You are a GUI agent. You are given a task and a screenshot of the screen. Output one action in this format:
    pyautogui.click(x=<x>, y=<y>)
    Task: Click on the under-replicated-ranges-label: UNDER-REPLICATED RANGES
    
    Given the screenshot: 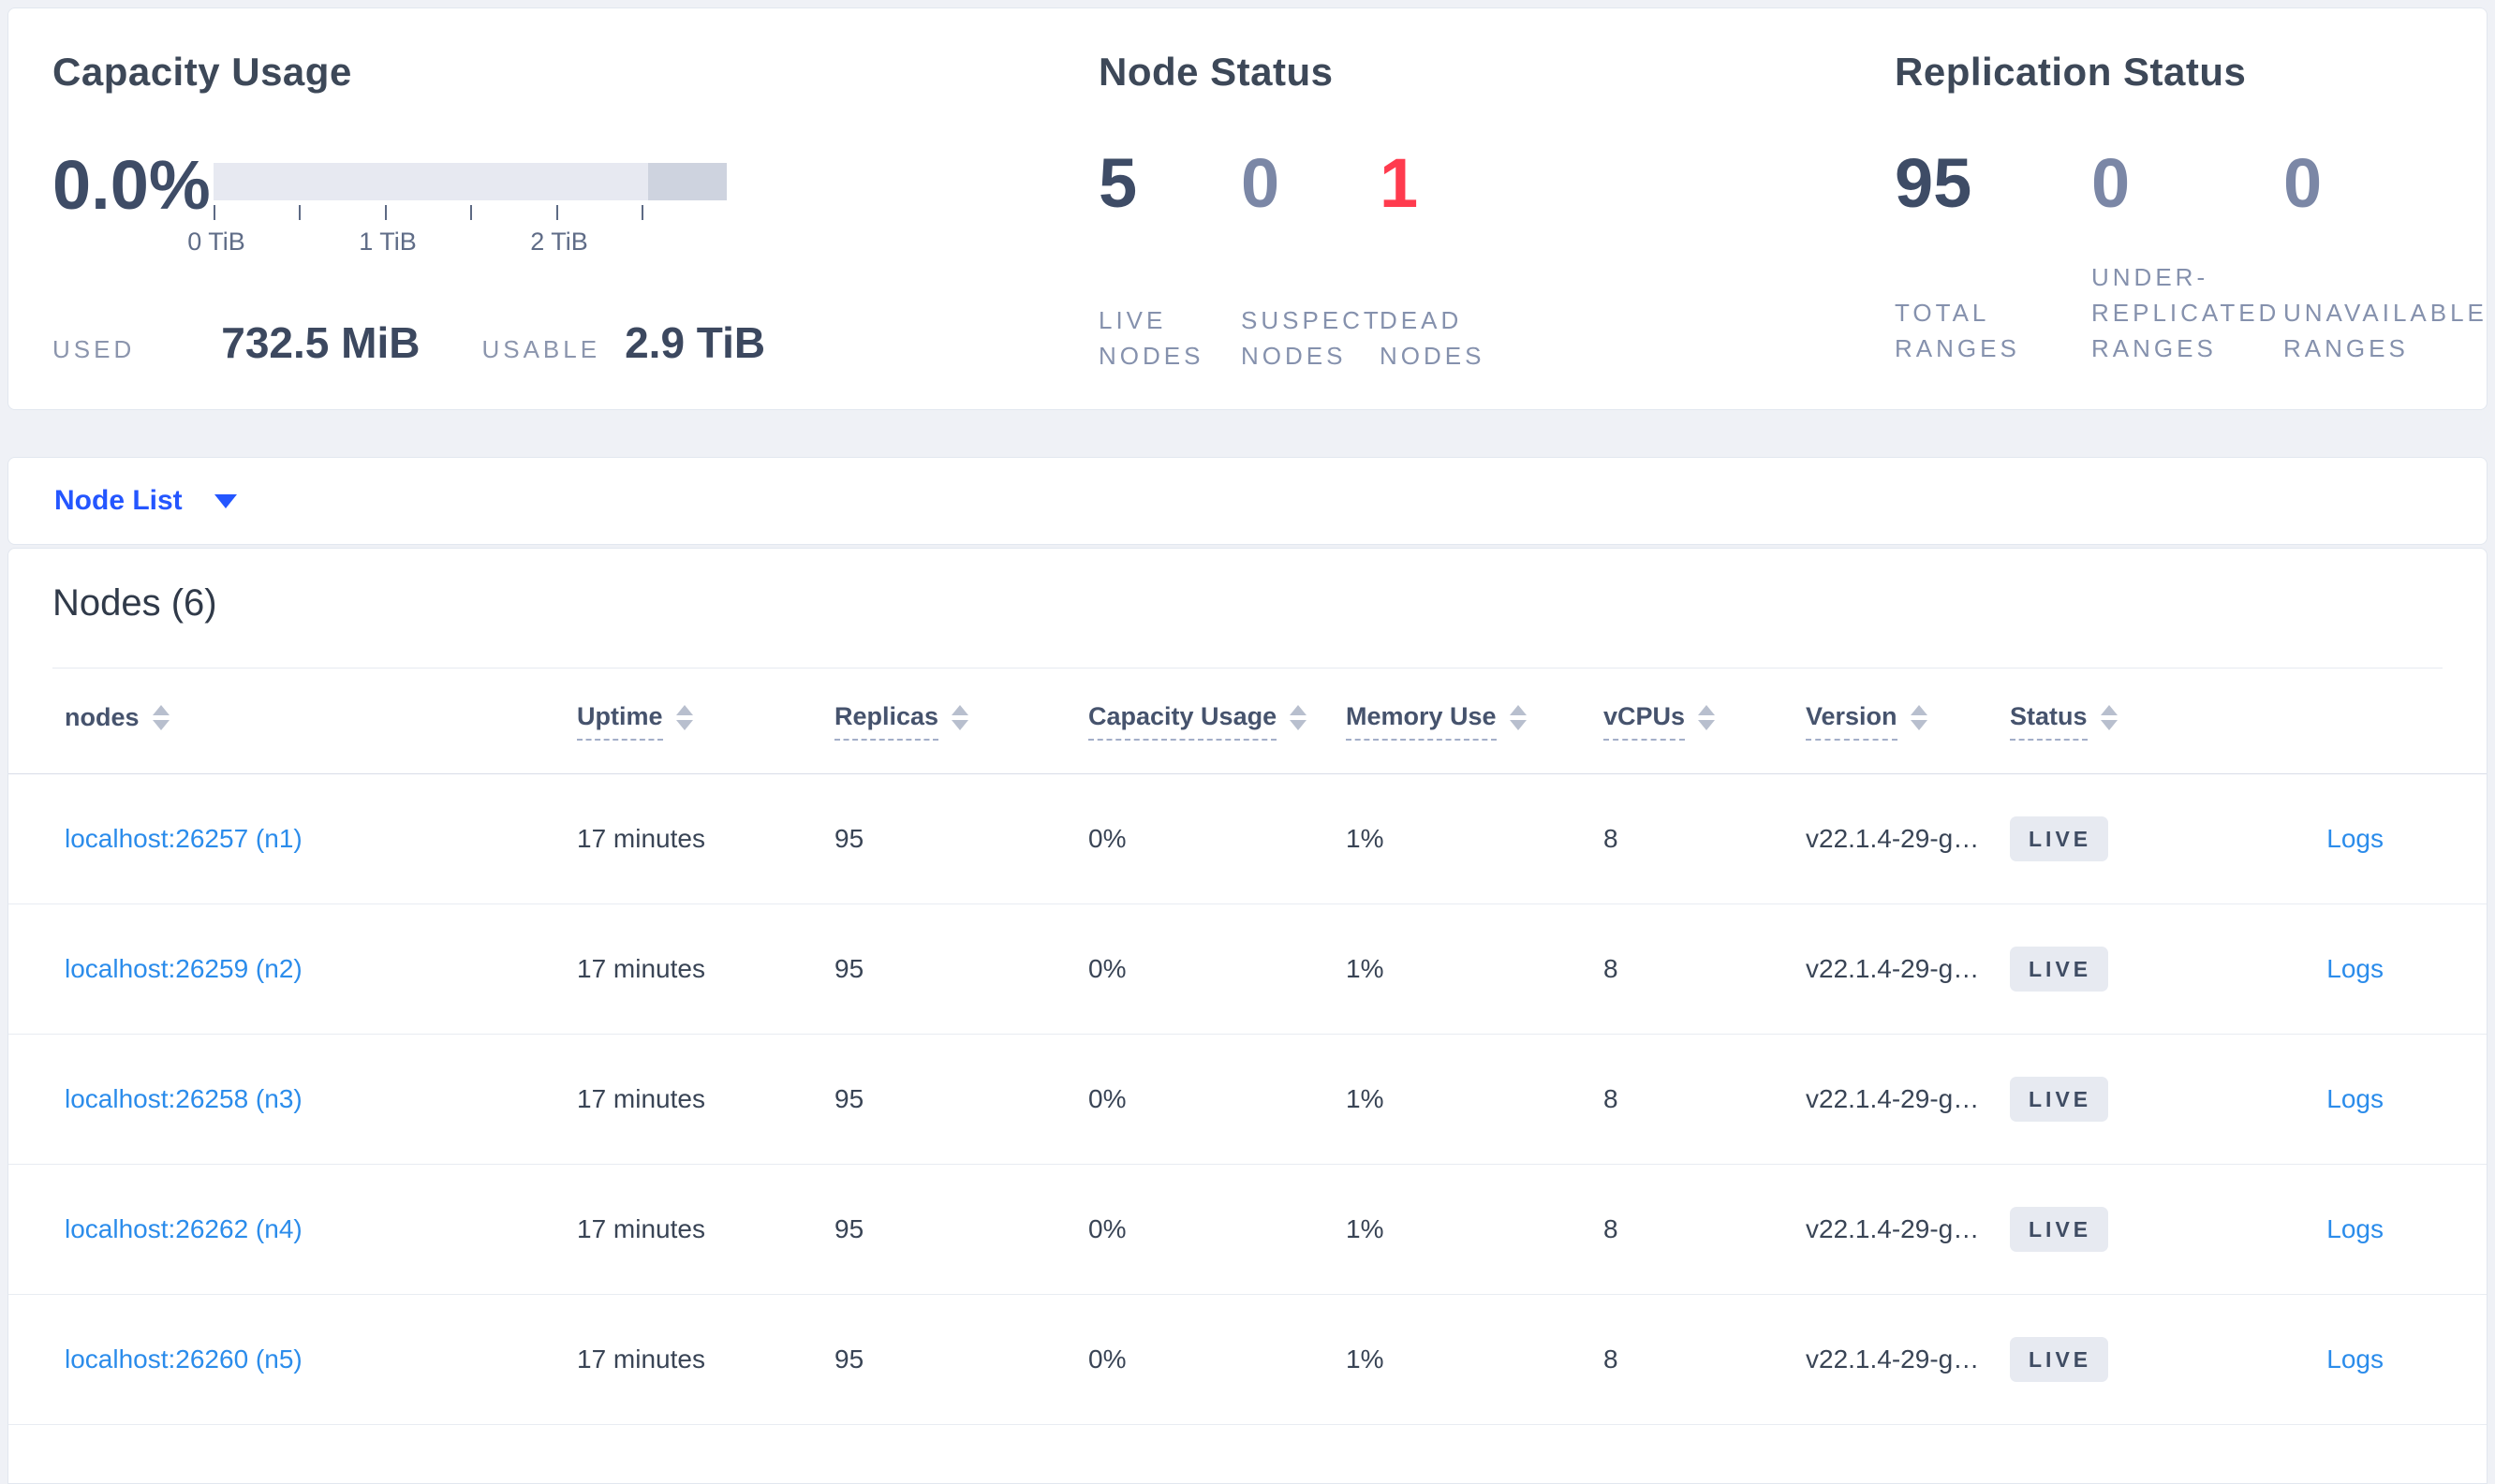 What is the action you would take?
    pyautogui.click(x=2186, y=312)
    